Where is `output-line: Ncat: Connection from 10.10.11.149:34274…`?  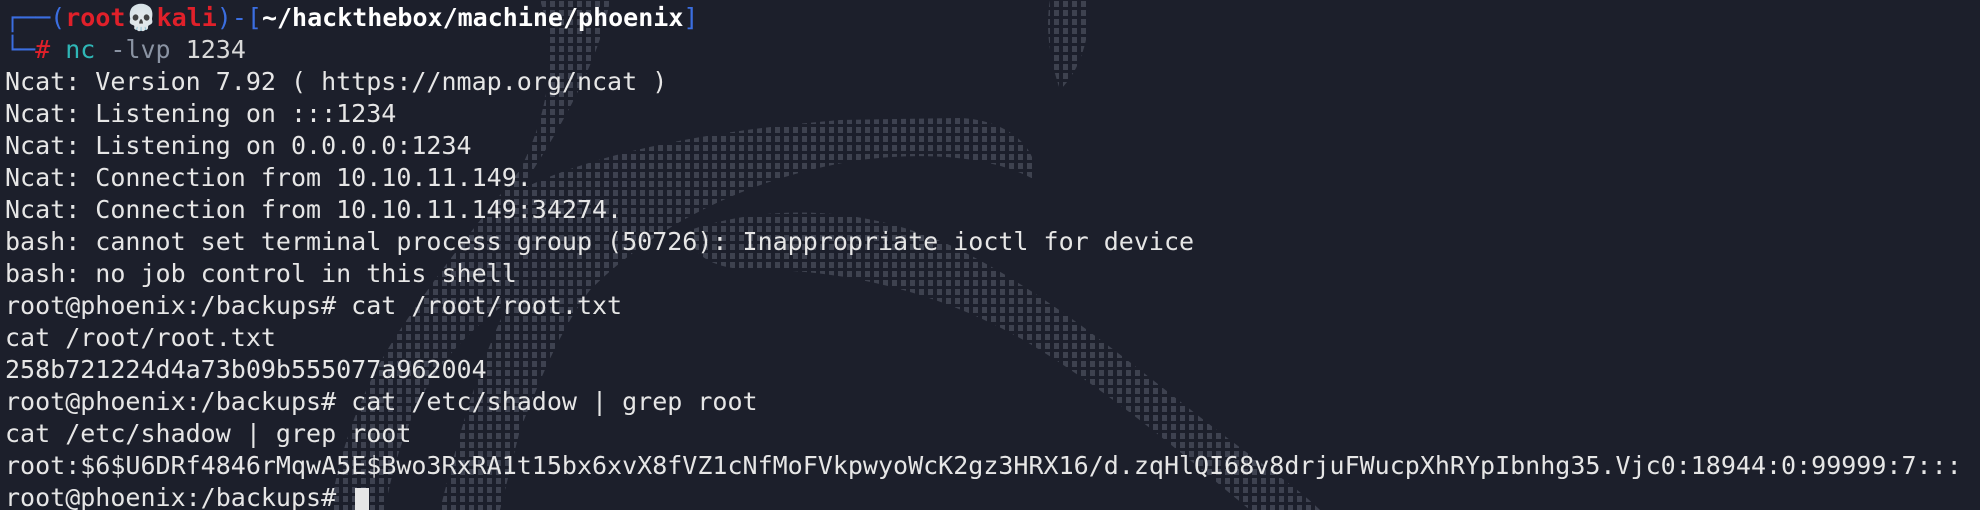 output-line: Ncat: Connection from 10.10.11.149:34274… is located at coordinates (314, 209).